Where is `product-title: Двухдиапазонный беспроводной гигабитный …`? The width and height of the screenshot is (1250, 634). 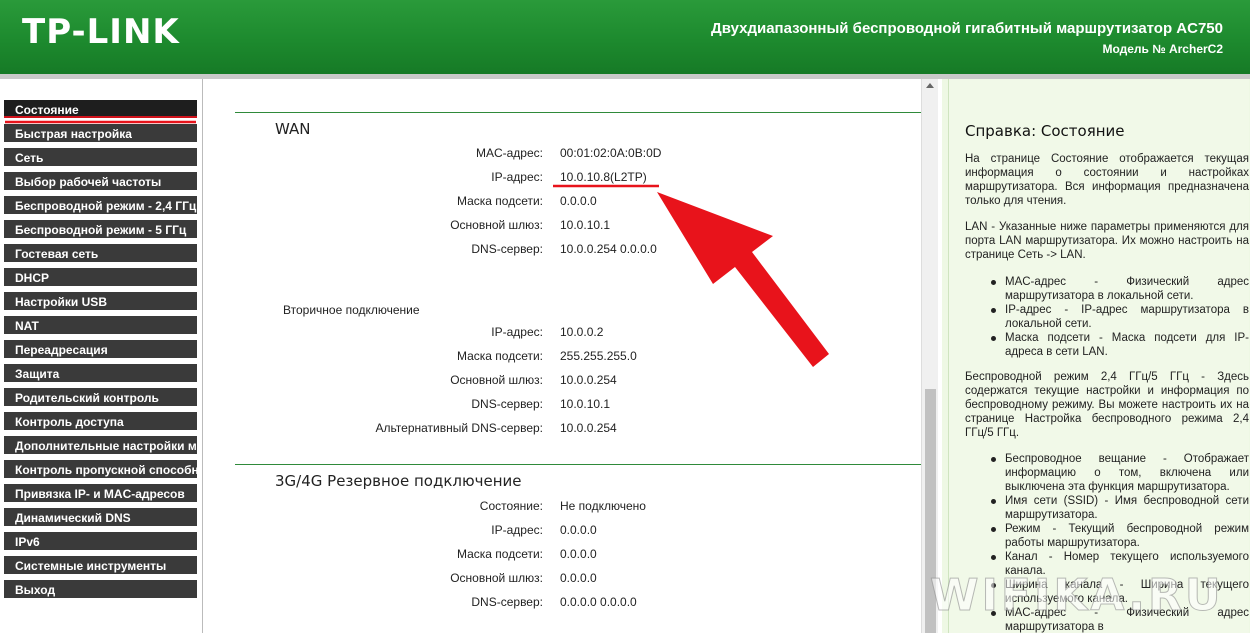
product-title: Двухдиапазонный беспроводной гигабитный … is located at coordinates (967, 28).